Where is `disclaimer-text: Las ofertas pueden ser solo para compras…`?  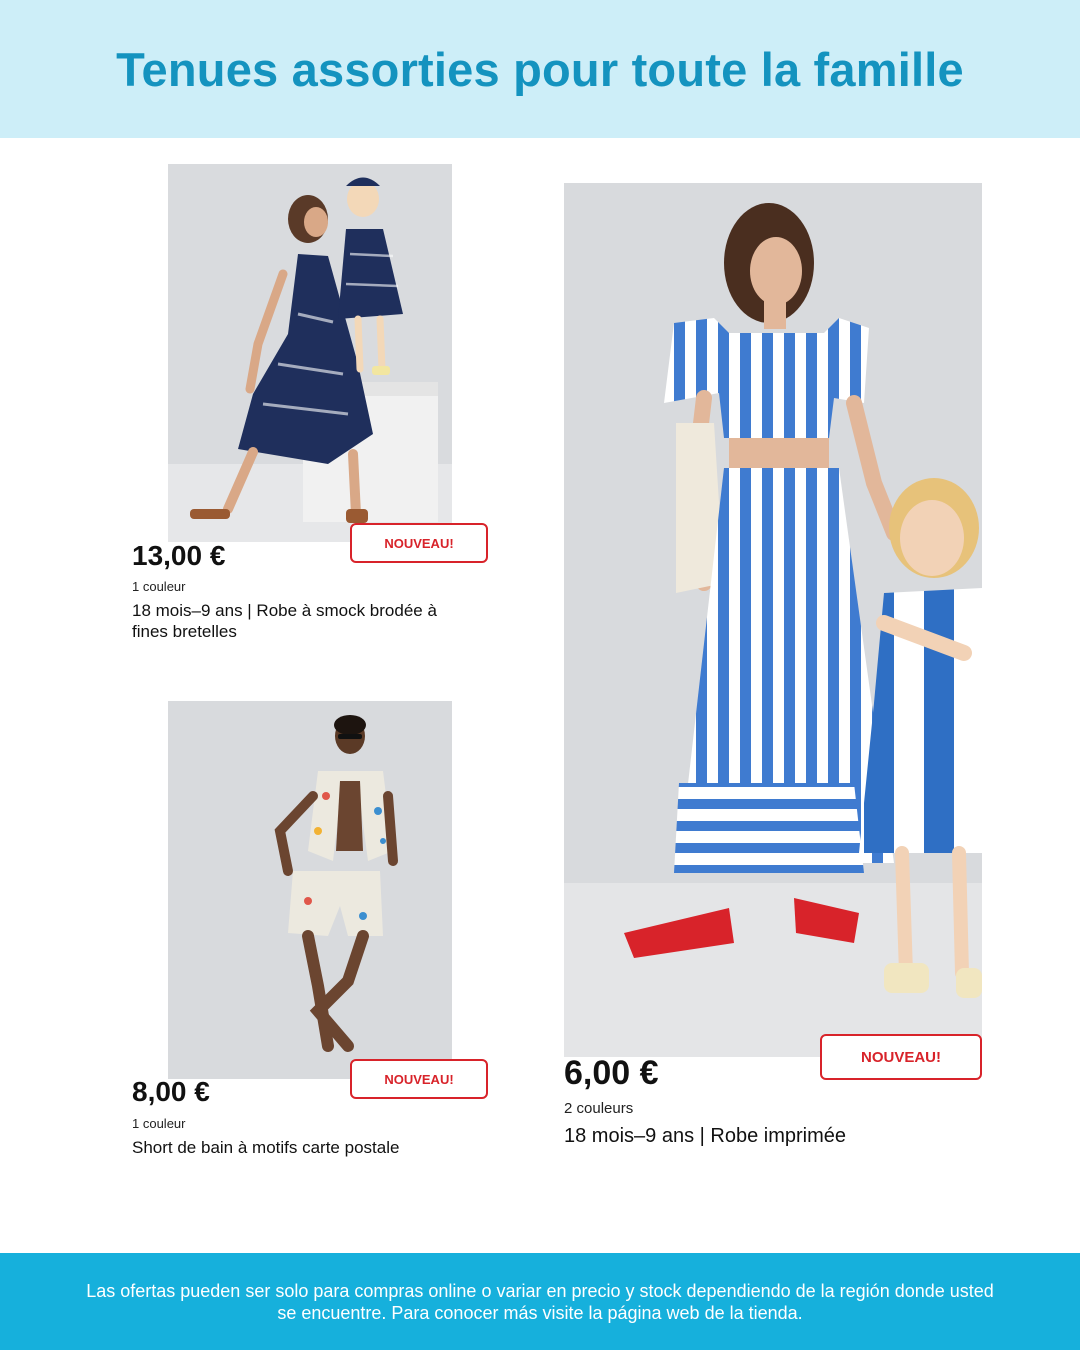
disclaimer-text: Las ofertas pueden ser solo para compras… is located at coordinates (540, 1301).